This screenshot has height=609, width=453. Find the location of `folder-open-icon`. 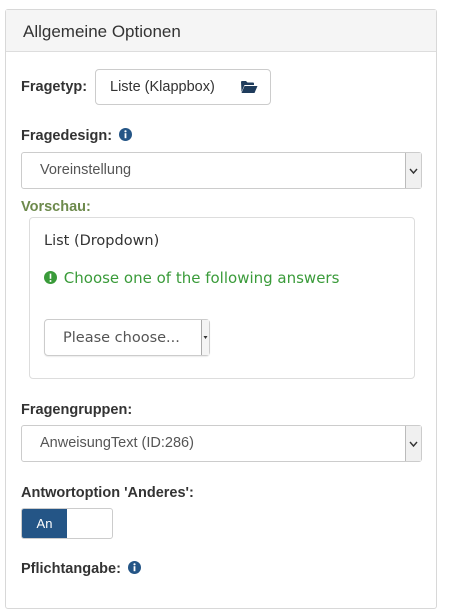

folder-open-icon is located at coordinates (249, 89).